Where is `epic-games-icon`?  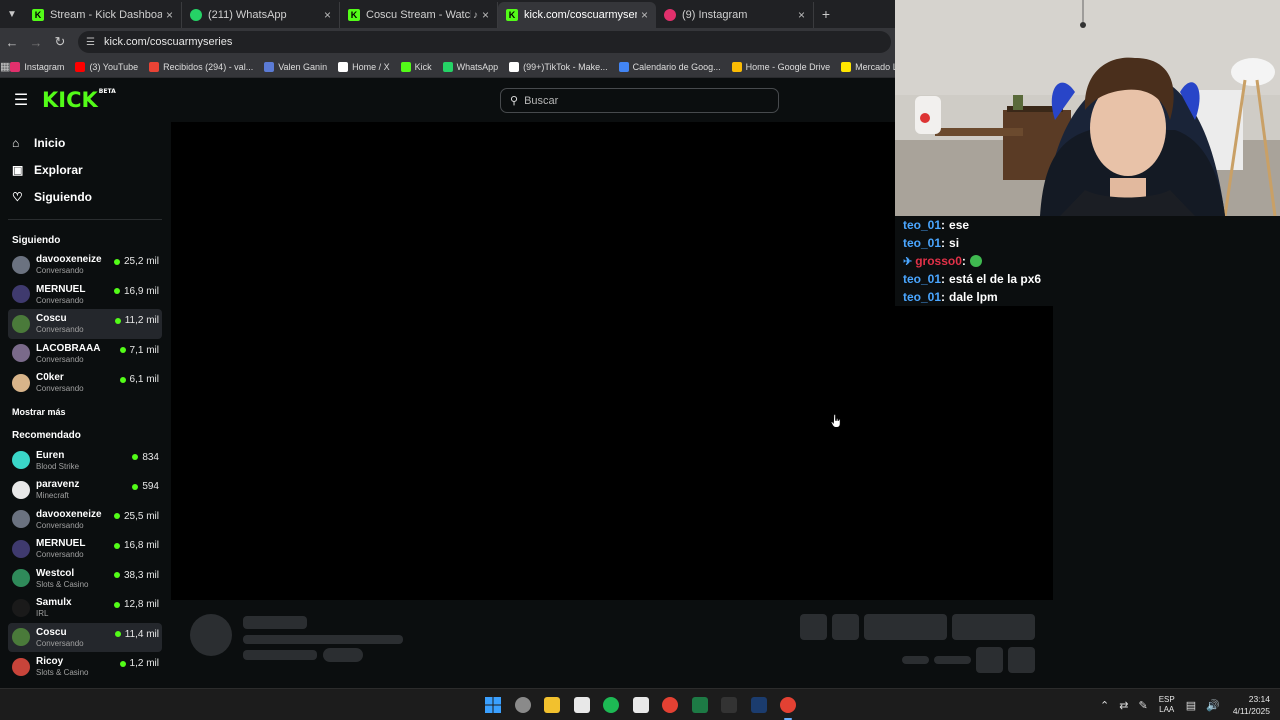
epic-games-icon is located at coordinates (729, 705).